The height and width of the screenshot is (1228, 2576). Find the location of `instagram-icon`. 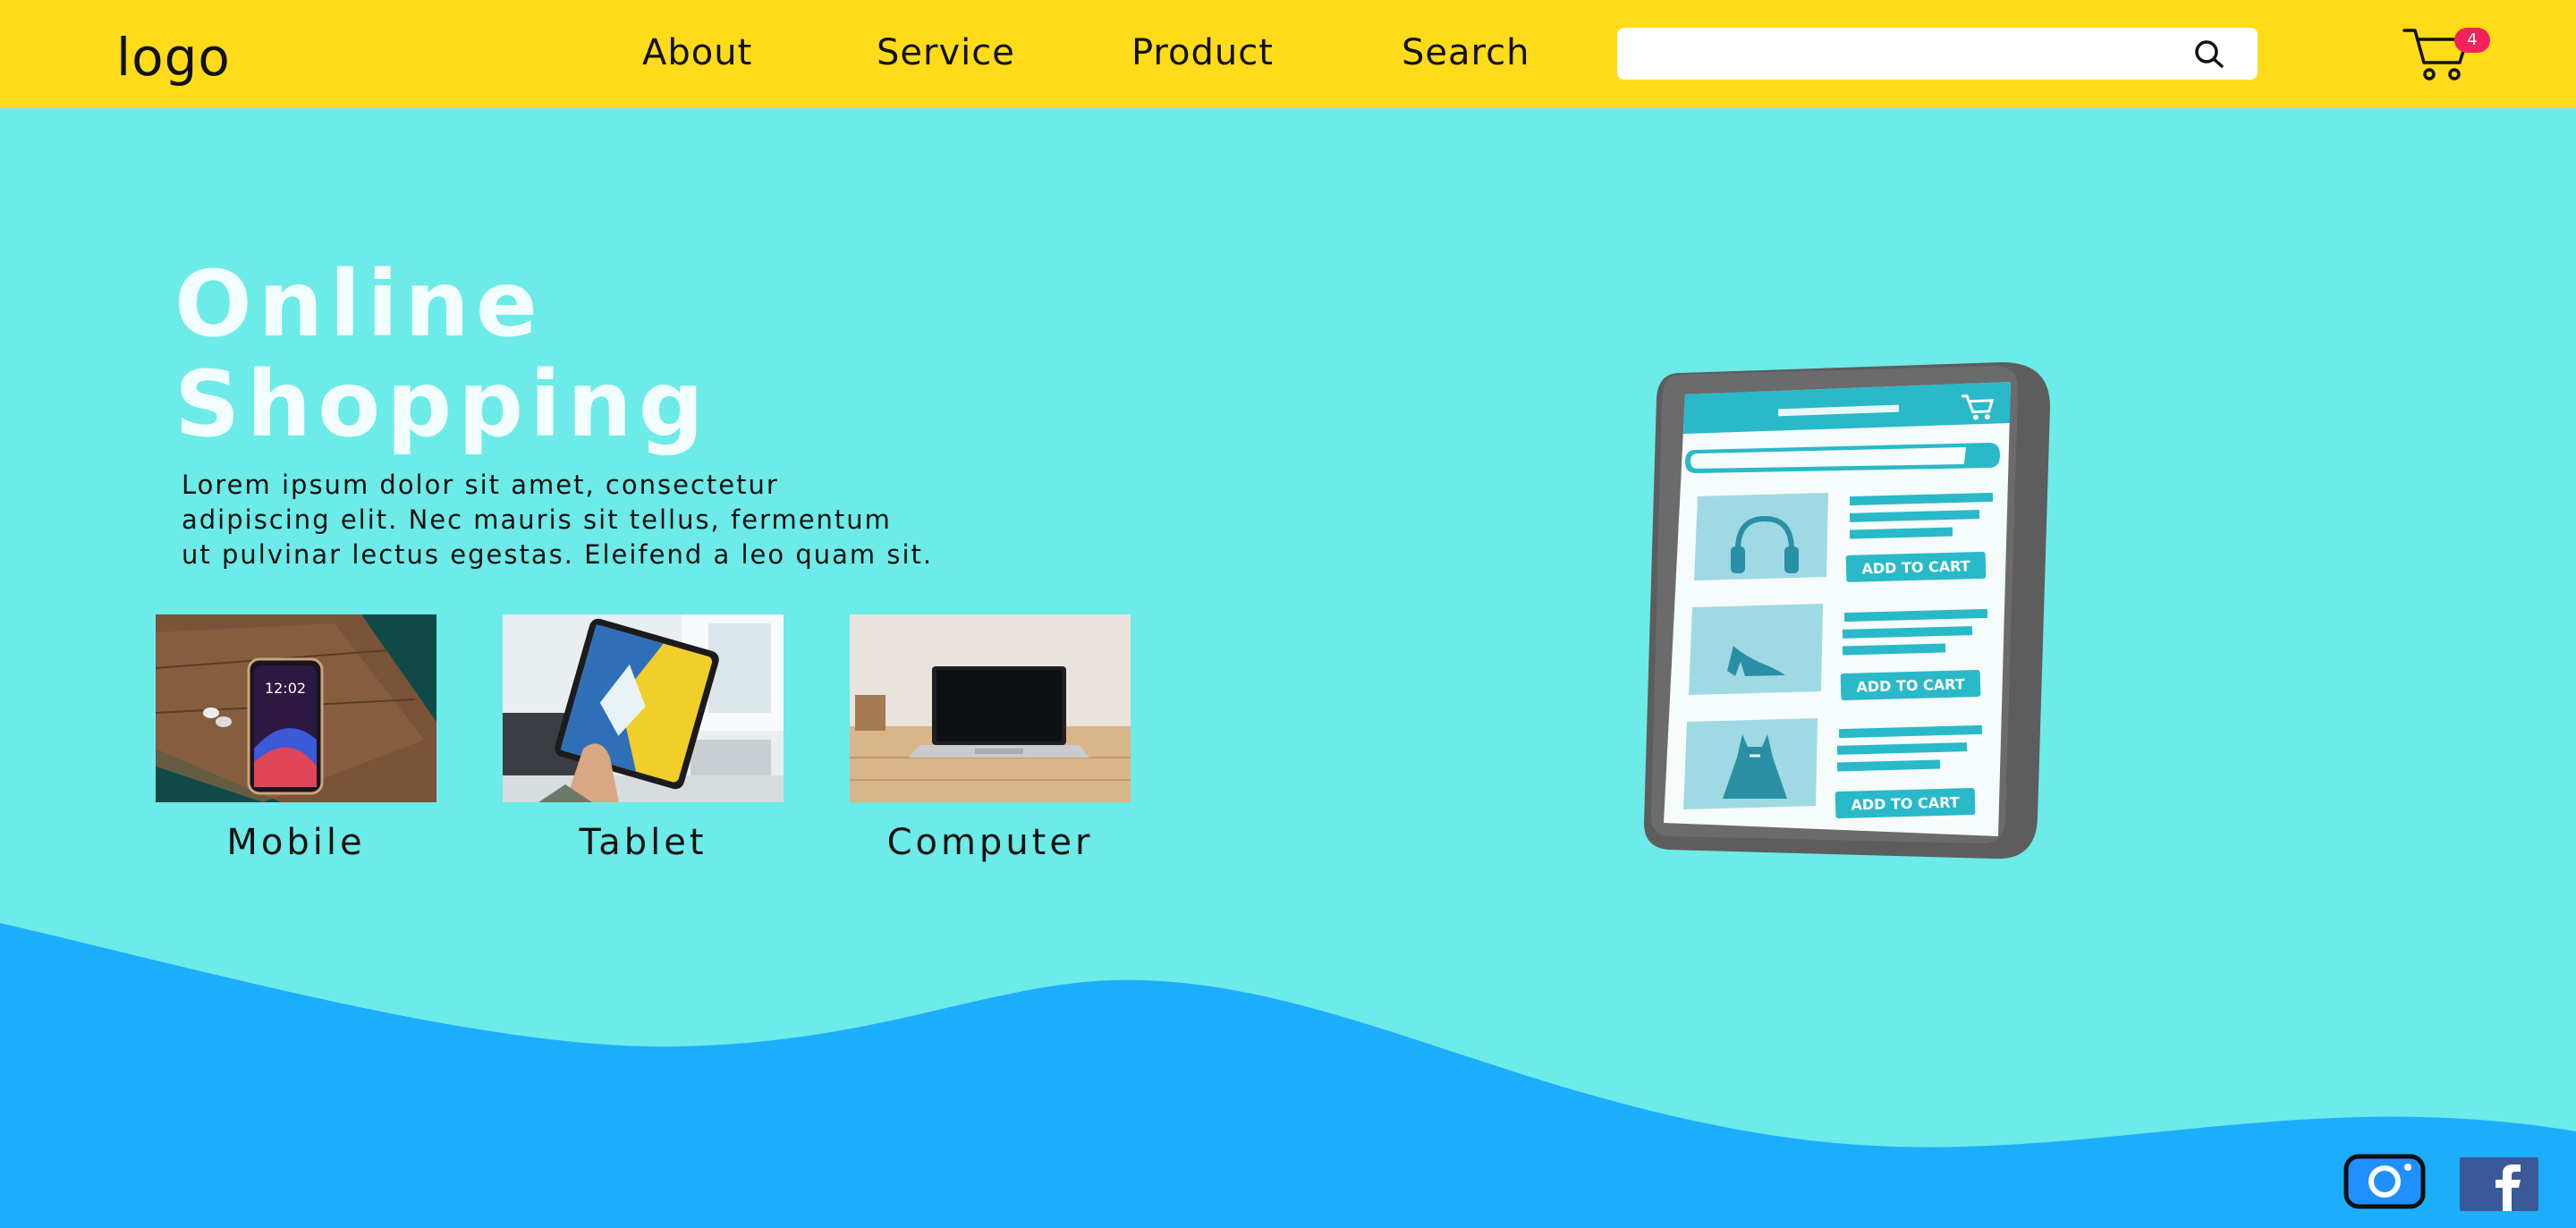

instagram-icon is located at coordinates (2384, 1181).